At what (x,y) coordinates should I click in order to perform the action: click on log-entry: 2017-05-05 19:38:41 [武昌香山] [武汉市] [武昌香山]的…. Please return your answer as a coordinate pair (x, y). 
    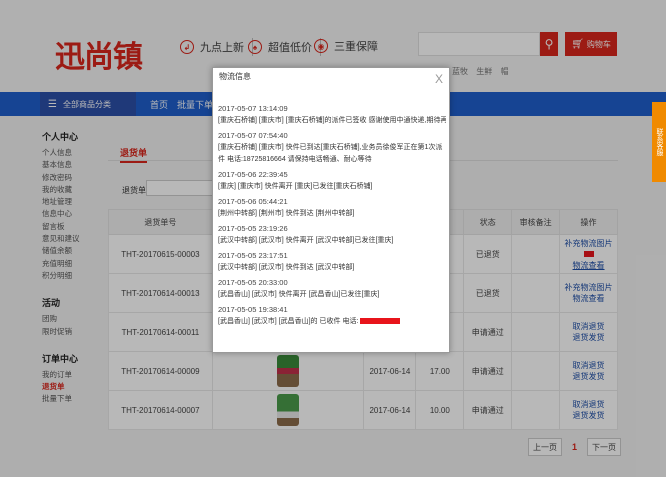
    Looking at the image, I should click on (332, 315).